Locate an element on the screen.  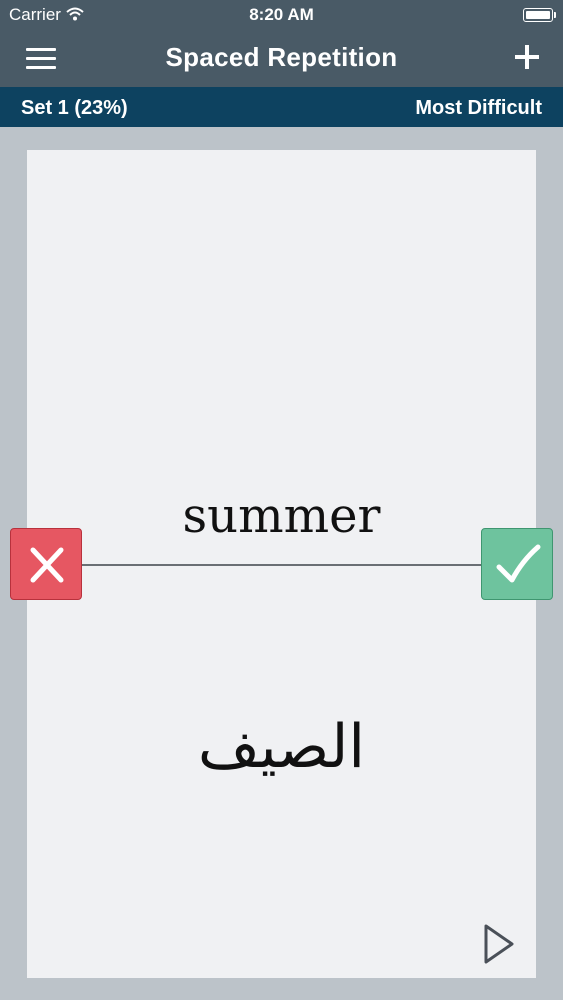
status-bar: Carrier 8:20 AM is located at coordinates (281, 15).